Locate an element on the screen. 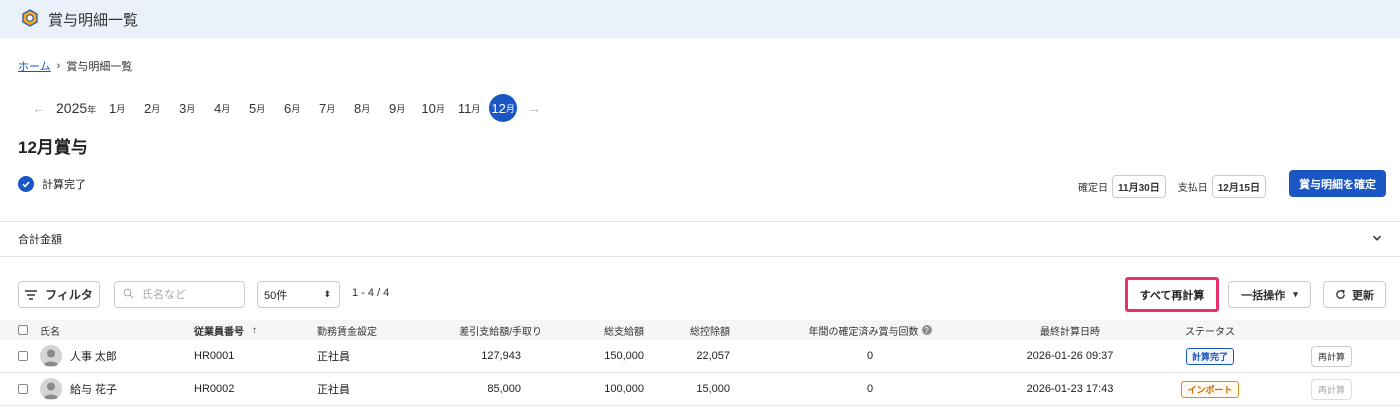 The width and height of the screenshot is (1400, 410). month-11: 11 月 is located at coordinates (469, 108).